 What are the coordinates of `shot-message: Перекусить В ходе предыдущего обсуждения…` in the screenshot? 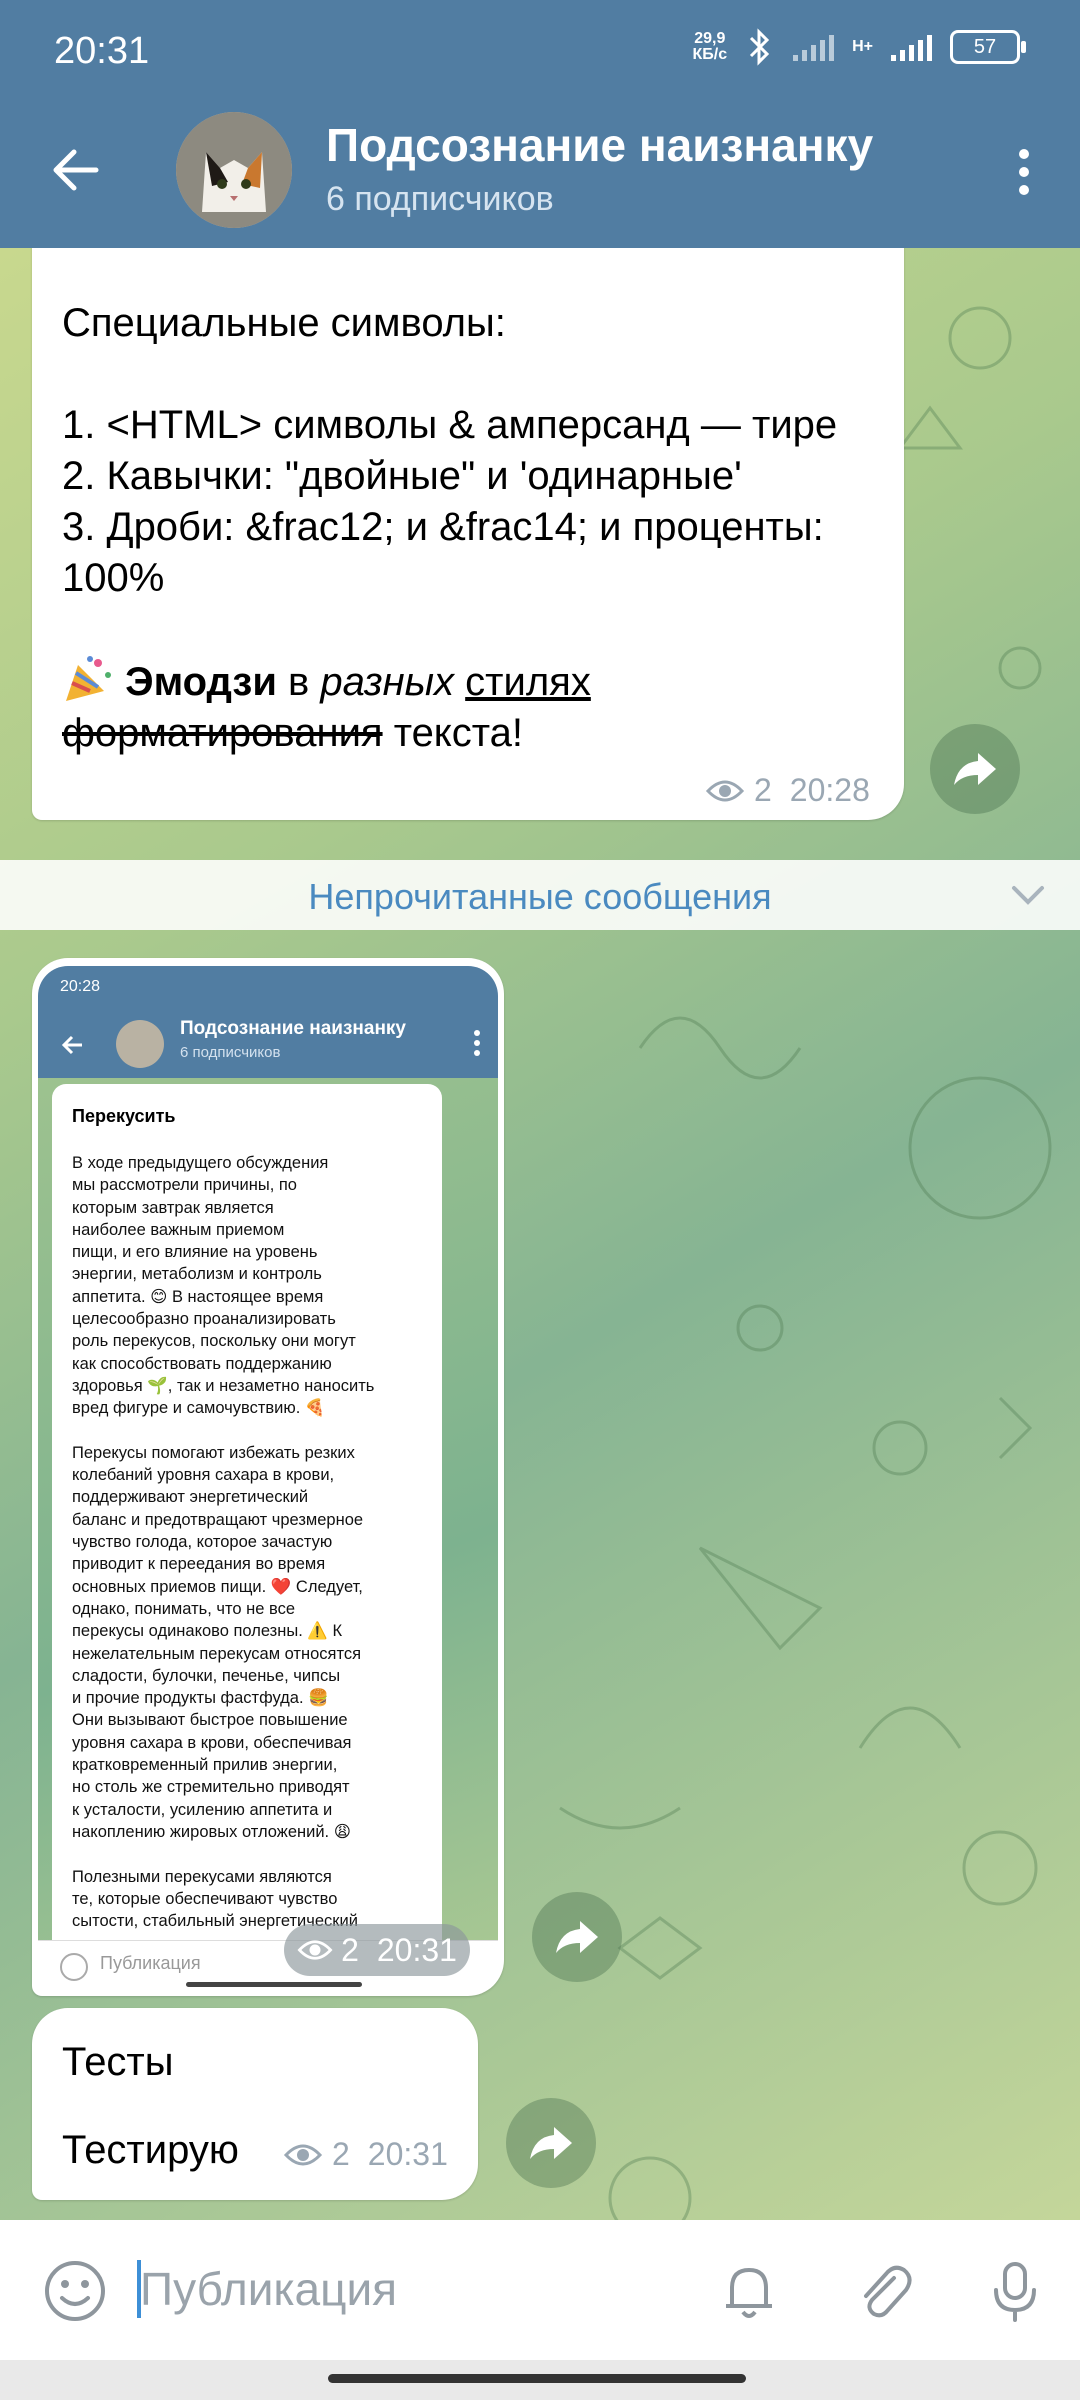 It's located at (247, 1524).